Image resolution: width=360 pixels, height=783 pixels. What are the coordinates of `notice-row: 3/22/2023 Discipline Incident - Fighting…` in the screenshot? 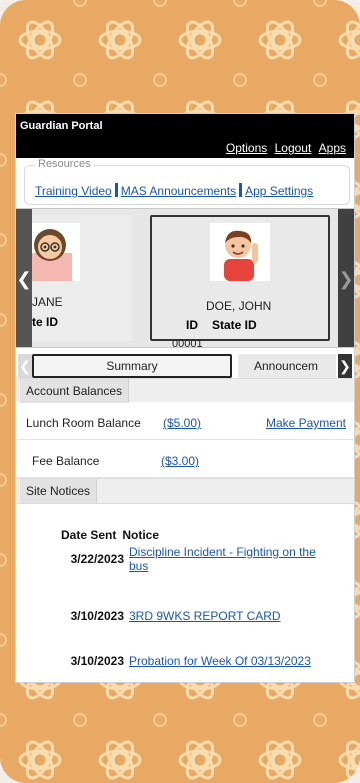 It's located at (193, 559).